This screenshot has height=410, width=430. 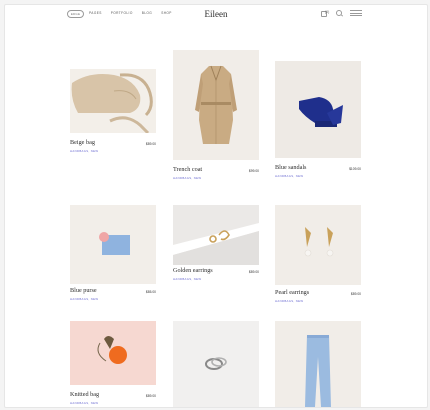 What do you see at coordinates (113, 244) in the screenshot?
I see `product-image-blue-purse` at bounding box center [113, 244].